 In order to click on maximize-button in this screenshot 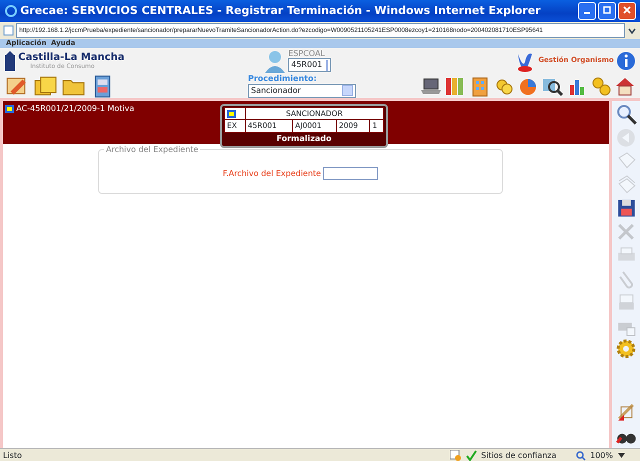, I will do `click(607, 11)`.